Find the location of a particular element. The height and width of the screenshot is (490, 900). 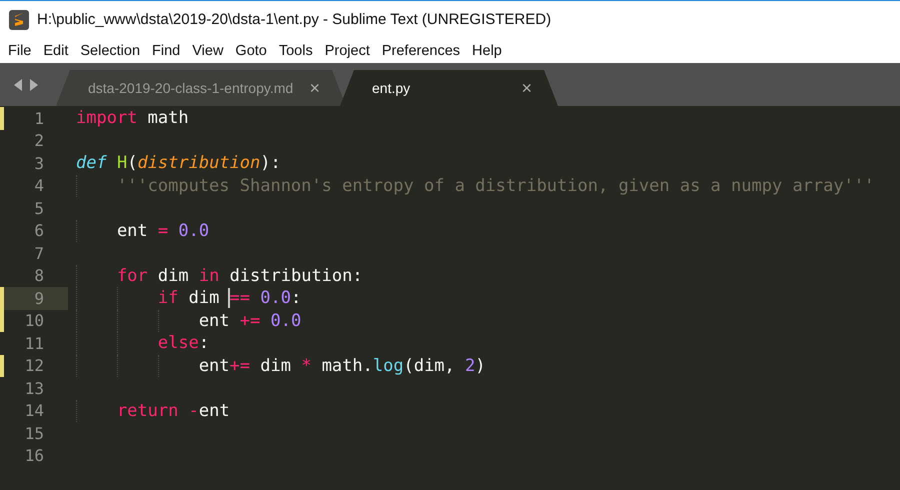

code-line: ent = 0.0 is located at coordinates (163, 230).